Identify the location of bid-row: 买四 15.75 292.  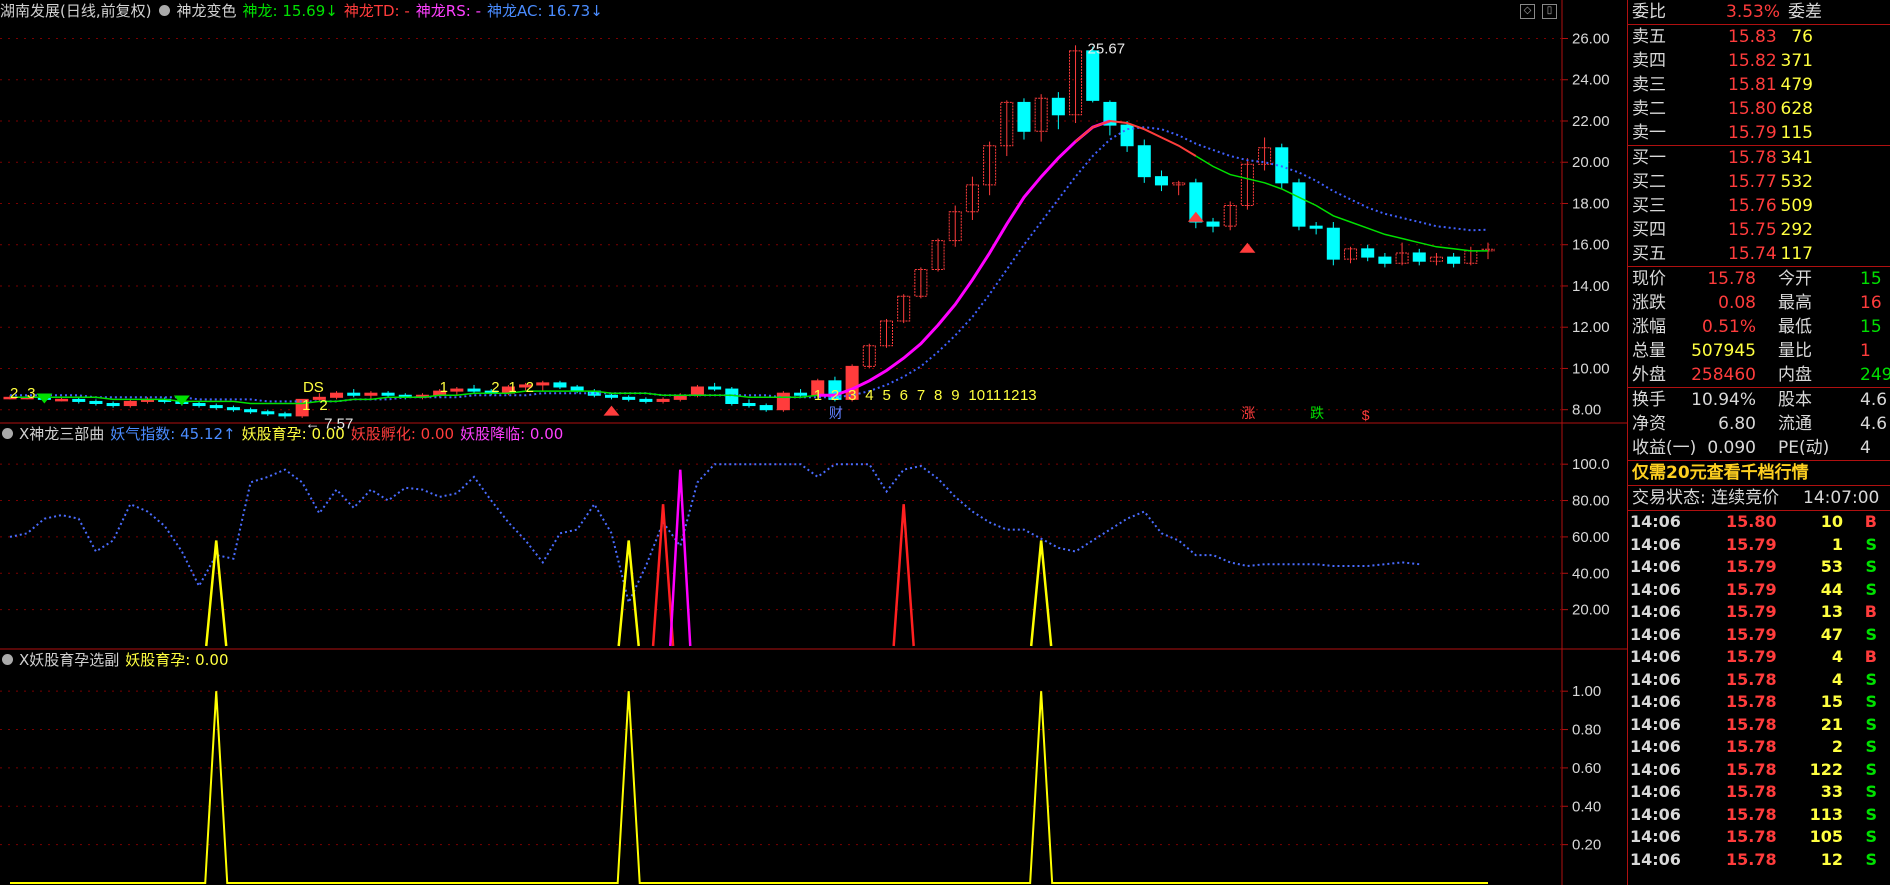
(1759, 230).